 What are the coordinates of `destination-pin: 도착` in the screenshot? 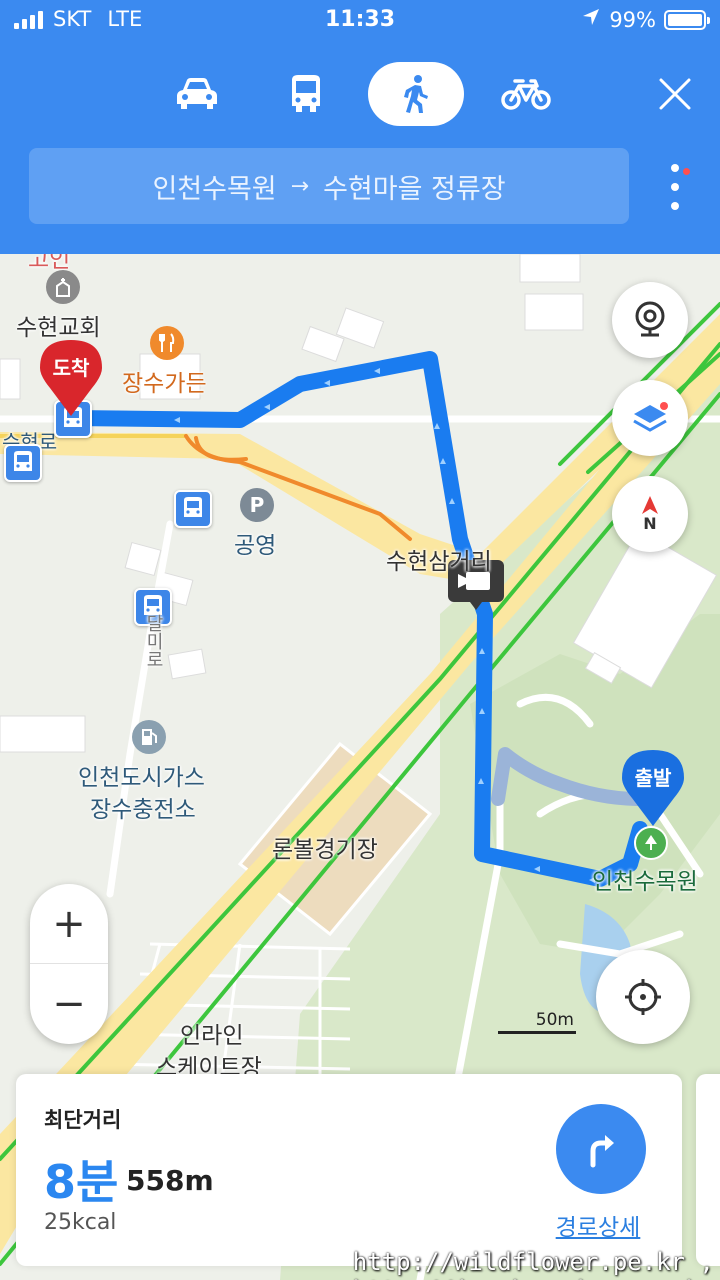 It's located at (71, 378).